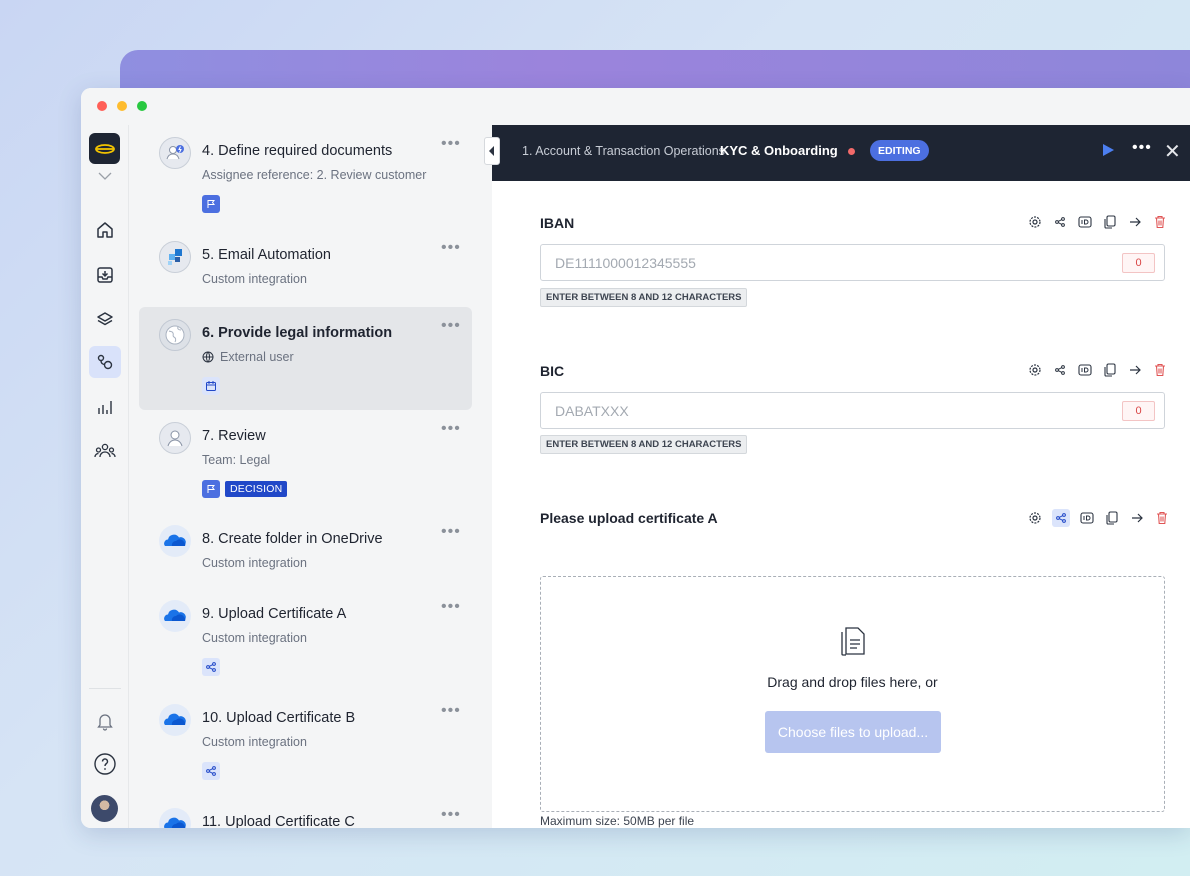  Describe the element at coordinates (274, 614) in the screenshot. I see `step-title: 9. Upload Certificate A` at that location.